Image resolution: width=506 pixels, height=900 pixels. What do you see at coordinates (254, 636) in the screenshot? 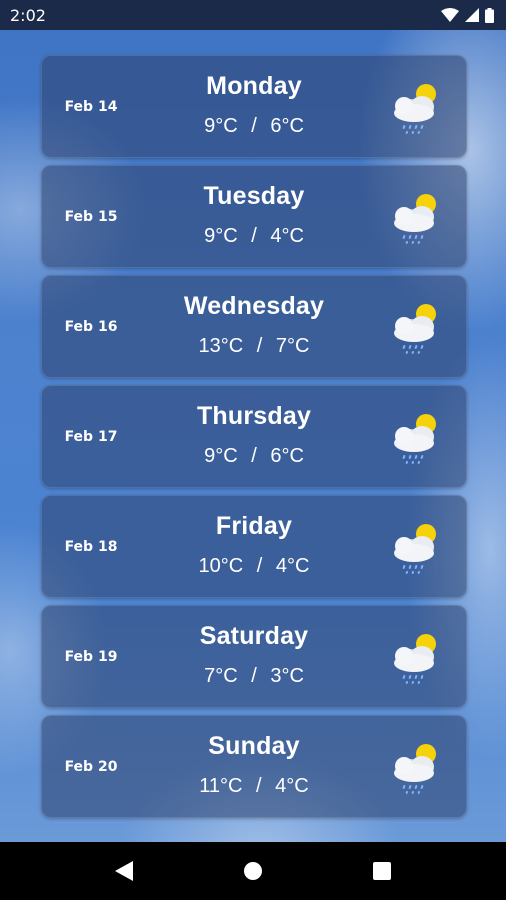
I see `forecast-day: Saturday` at bounding box center [254, 636].